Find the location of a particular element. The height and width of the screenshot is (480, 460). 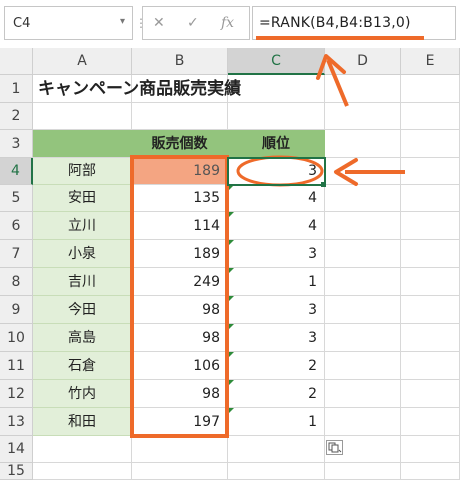

fill-handle is located at coordinates (323, 184).